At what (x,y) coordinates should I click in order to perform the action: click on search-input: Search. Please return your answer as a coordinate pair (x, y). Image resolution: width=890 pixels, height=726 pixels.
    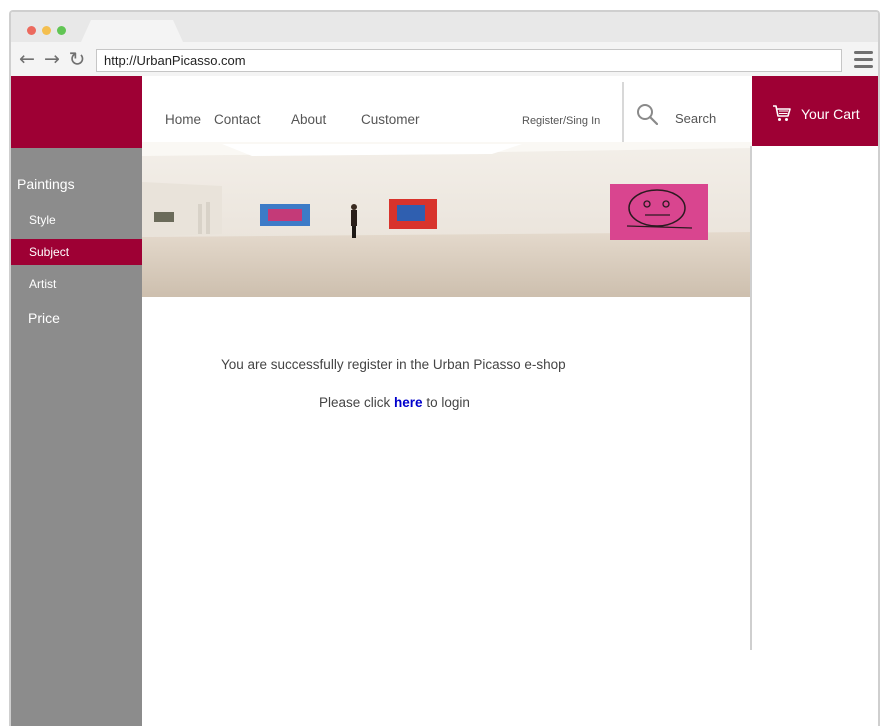
    Looking at the image, I should click on (695, 118).